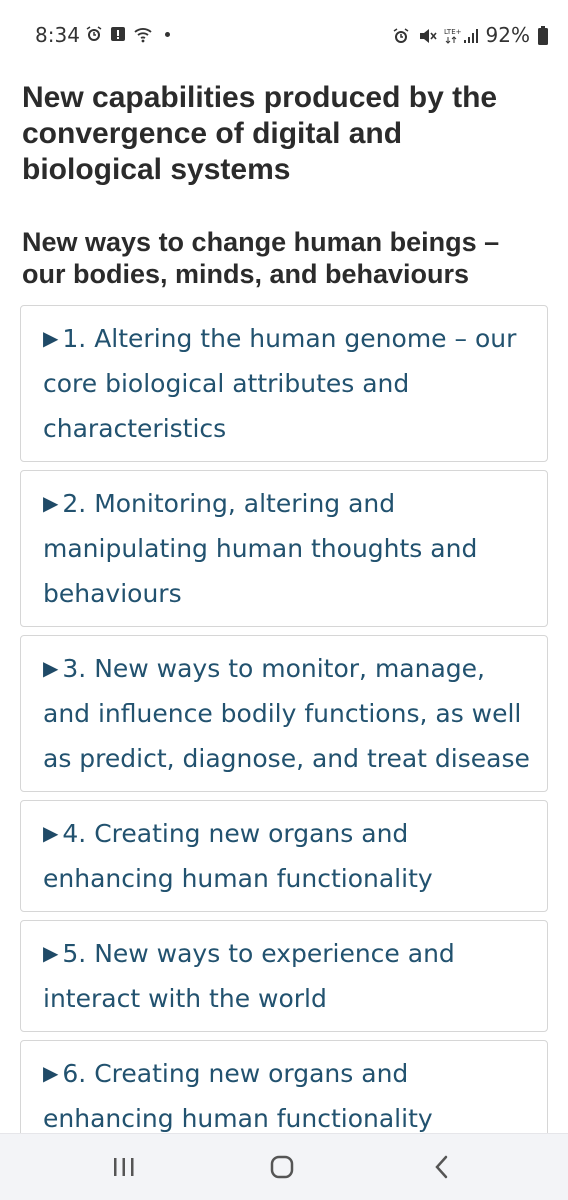  I want to click on status-time: 8:34, so click(57, 35).